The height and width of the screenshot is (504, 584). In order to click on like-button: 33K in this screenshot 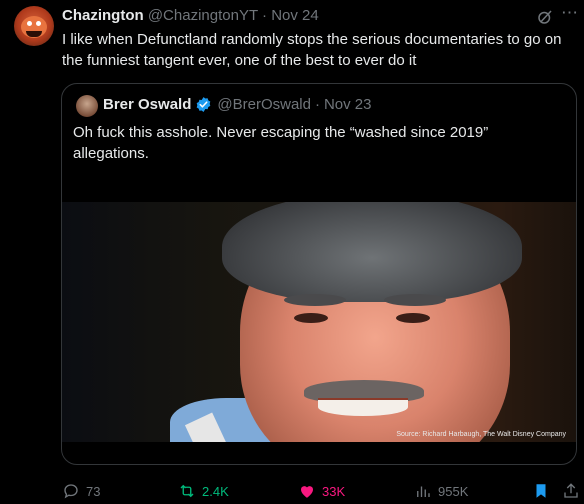, I will do `click(321, 491)`.